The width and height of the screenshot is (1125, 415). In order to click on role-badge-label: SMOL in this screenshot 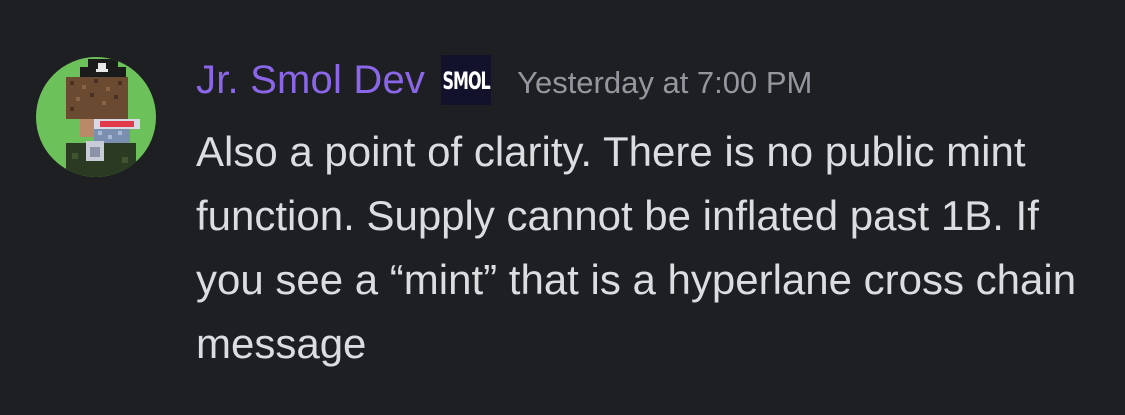, I will do `click(466, 80)`.